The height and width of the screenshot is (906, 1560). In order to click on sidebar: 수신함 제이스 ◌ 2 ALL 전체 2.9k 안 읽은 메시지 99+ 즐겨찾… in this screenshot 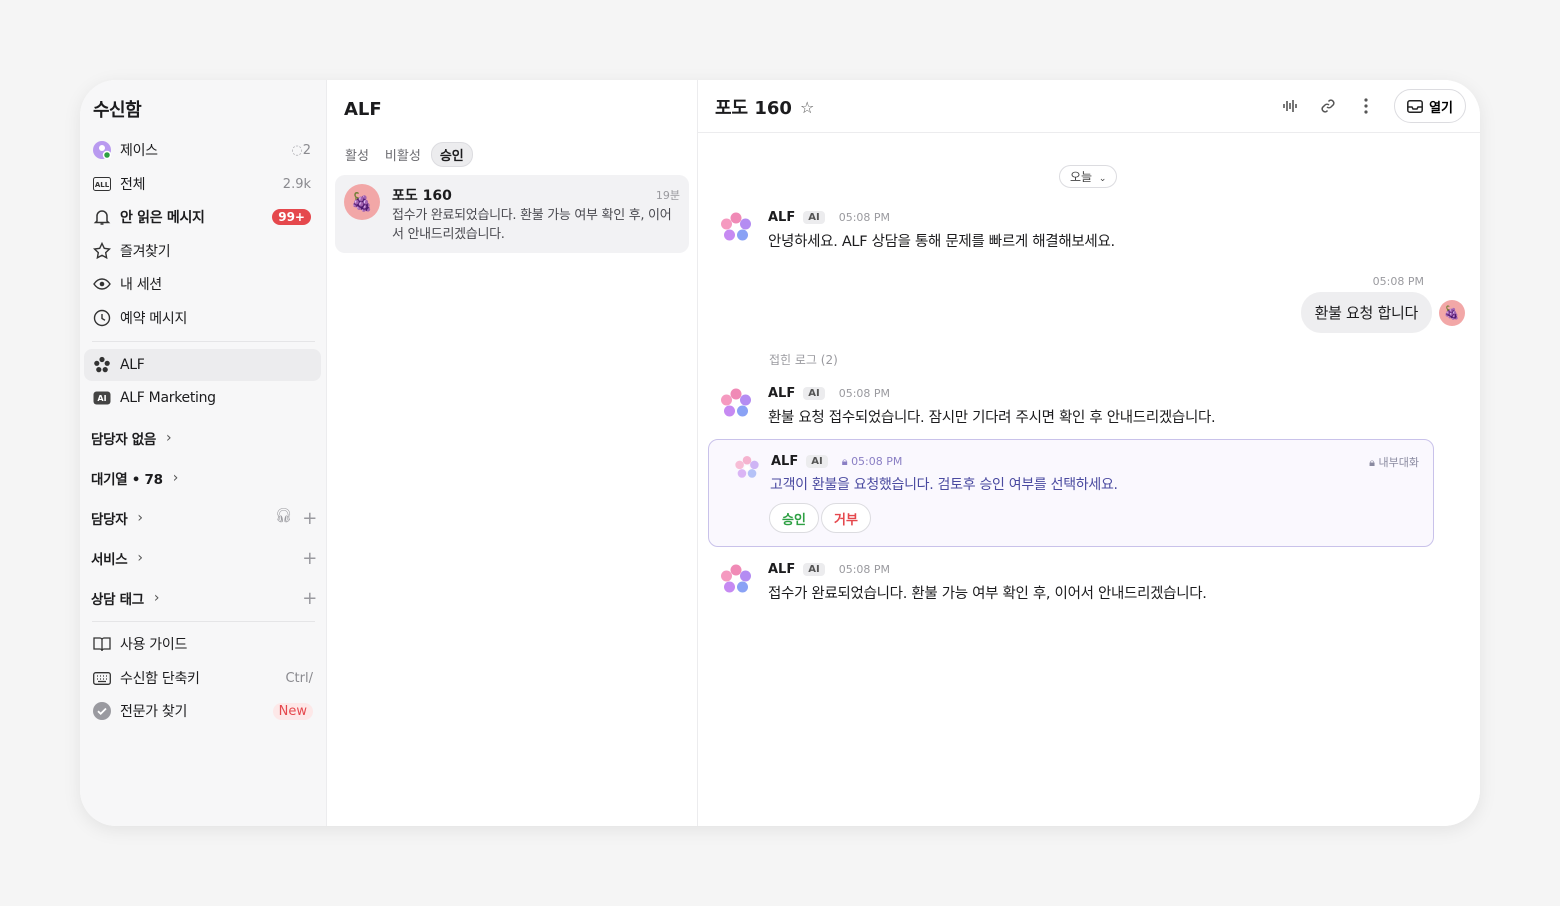, I will do `click(203, 453)`.